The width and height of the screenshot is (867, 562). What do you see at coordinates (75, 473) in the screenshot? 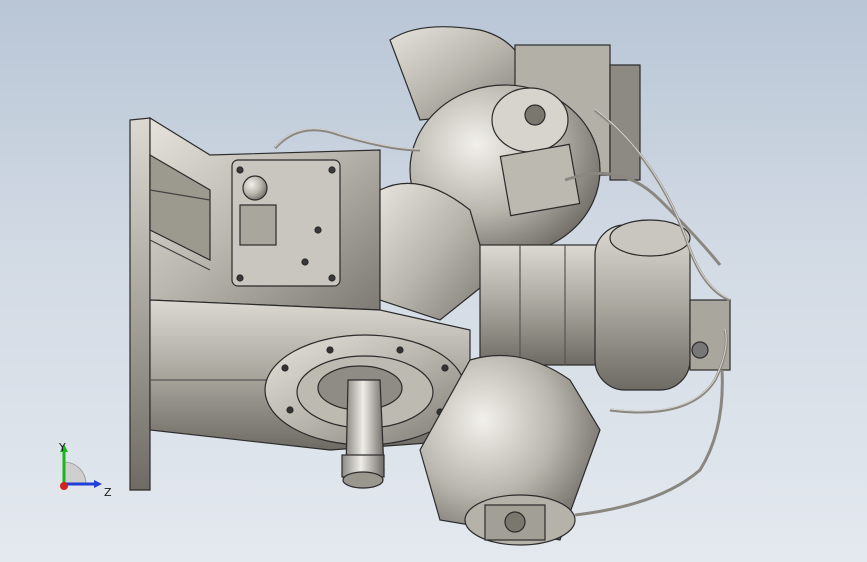
I see `origin-quarter-disc` at bounding box center [75, 473].